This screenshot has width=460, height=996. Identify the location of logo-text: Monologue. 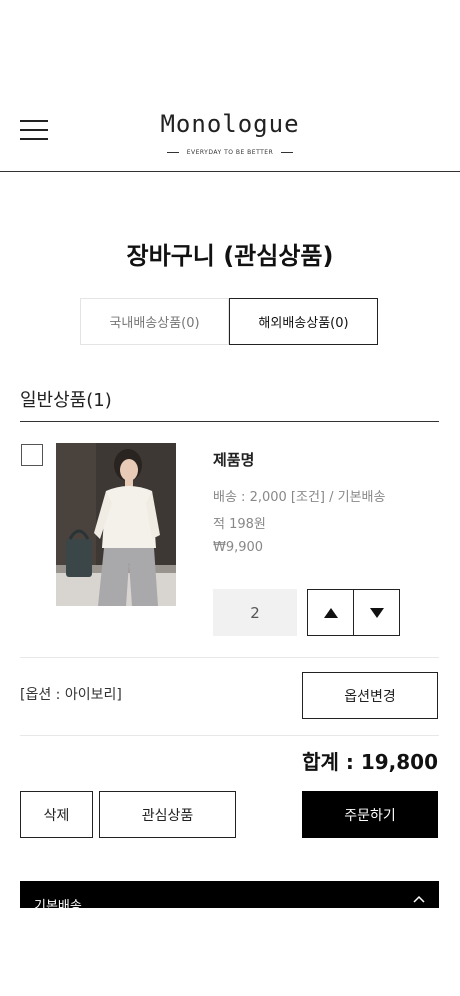
(230, 124).